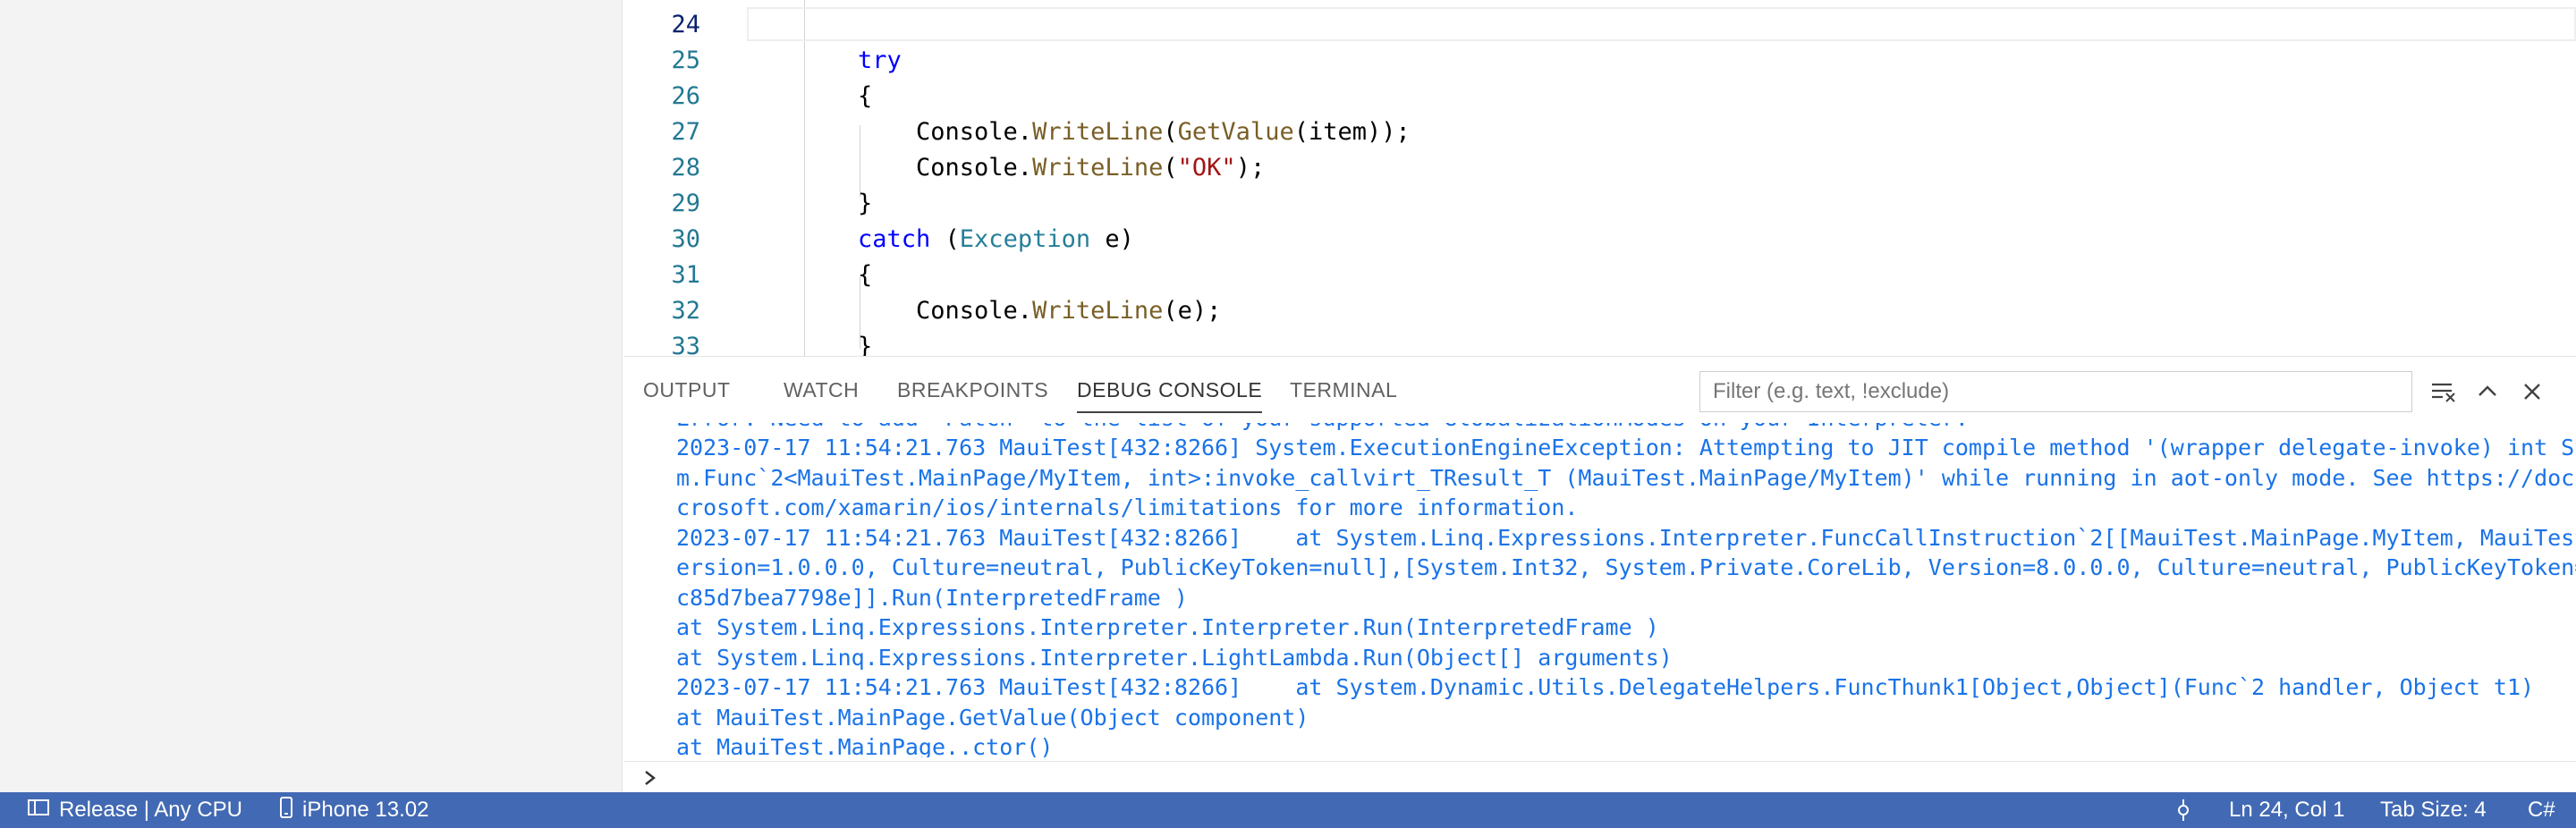 The image size is (2576, 828). Describe the element at coordinates (1599, 240) in the screenshot. I see `code-line: 30 catch (Exception e)` at that location.